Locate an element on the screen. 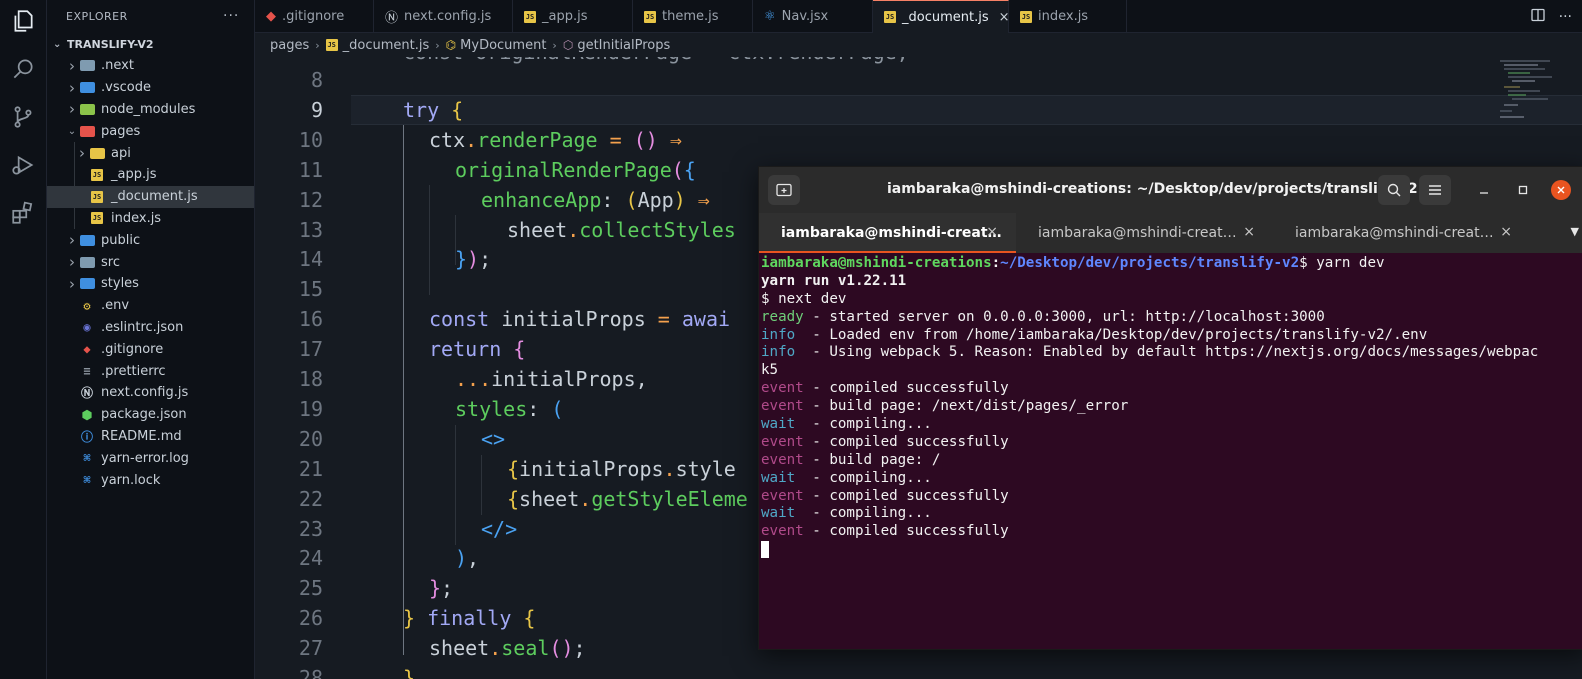 The width and height of the screenshot is (1582, 679). tree-item: JS index.js is located at coordinates (150, 218).